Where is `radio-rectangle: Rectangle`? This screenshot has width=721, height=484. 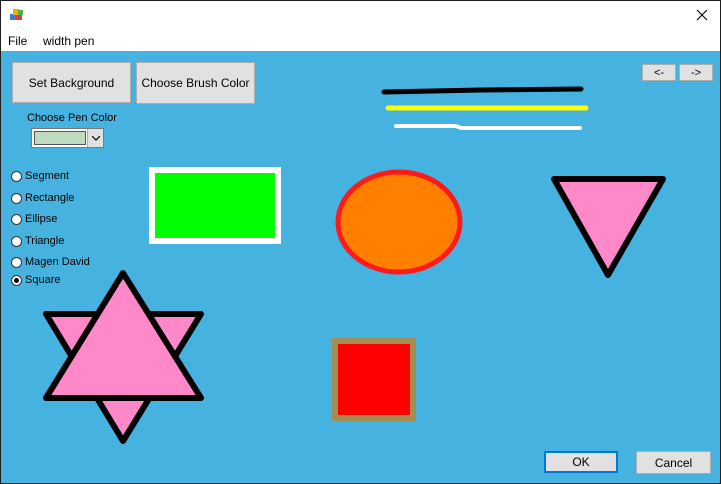 radio-rectangle: Rectangle is located at coordinates (43, 198).